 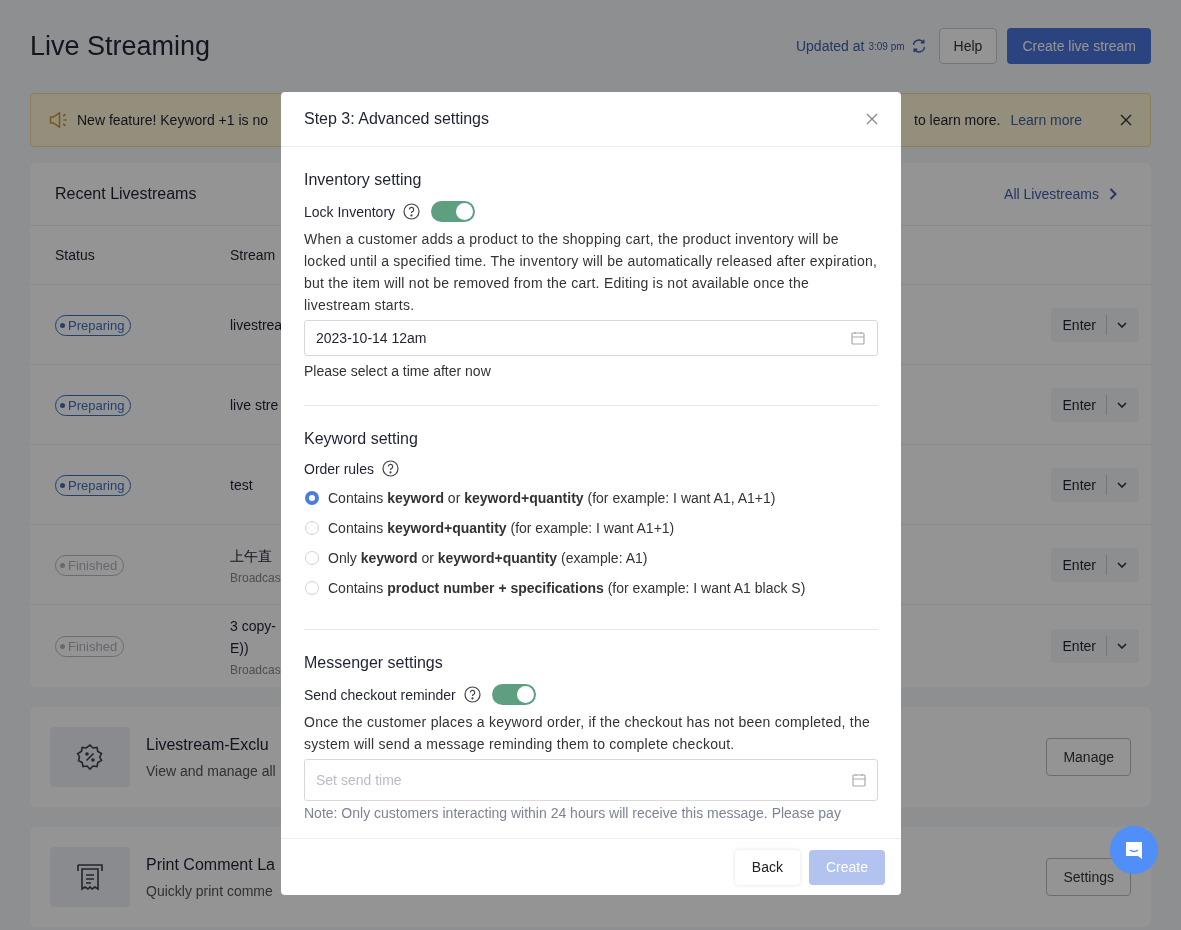 What do you see at coordinates (1046, 120) in the screenshot?
I see `learn-more-link: Learn more` at bounding box center [1046, 120].